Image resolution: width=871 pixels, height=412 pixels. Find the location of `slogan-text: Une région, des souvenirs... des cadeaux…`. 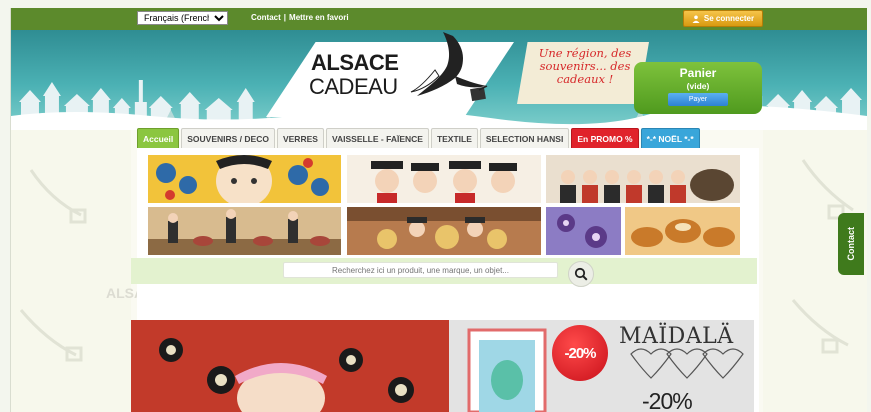

slogan-text: Une région, des souvenirs... des cadeaux… is located at coordinates (585, 66).